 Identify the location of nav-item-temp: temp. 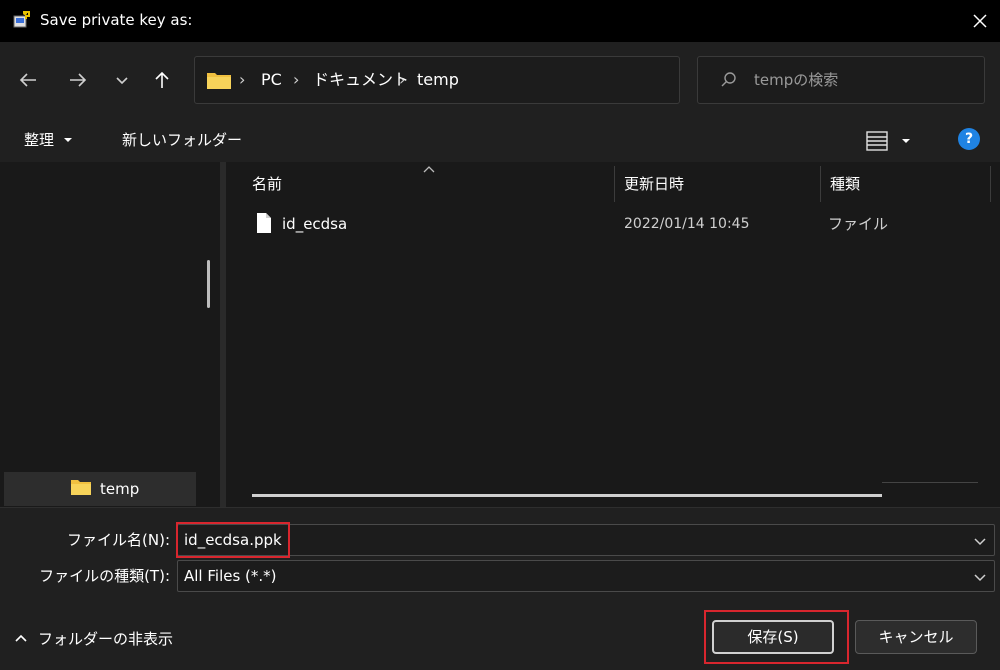
(100, 489).